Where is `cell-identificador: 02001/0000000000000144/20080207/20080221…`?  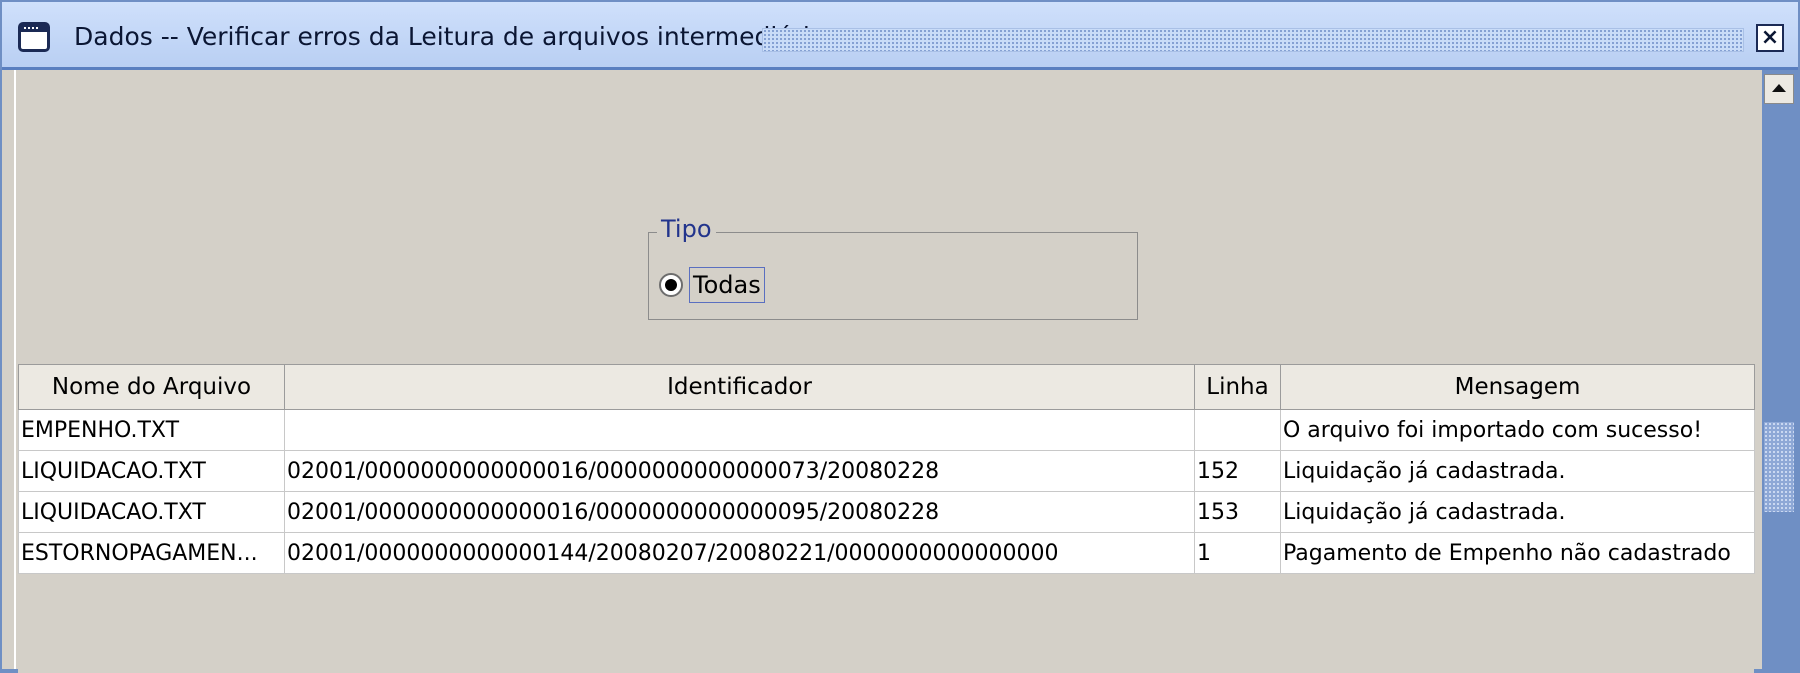
cell-identificador: 02001/0000000000000144/20080207/20080221… is located at coordinates (739, 553).